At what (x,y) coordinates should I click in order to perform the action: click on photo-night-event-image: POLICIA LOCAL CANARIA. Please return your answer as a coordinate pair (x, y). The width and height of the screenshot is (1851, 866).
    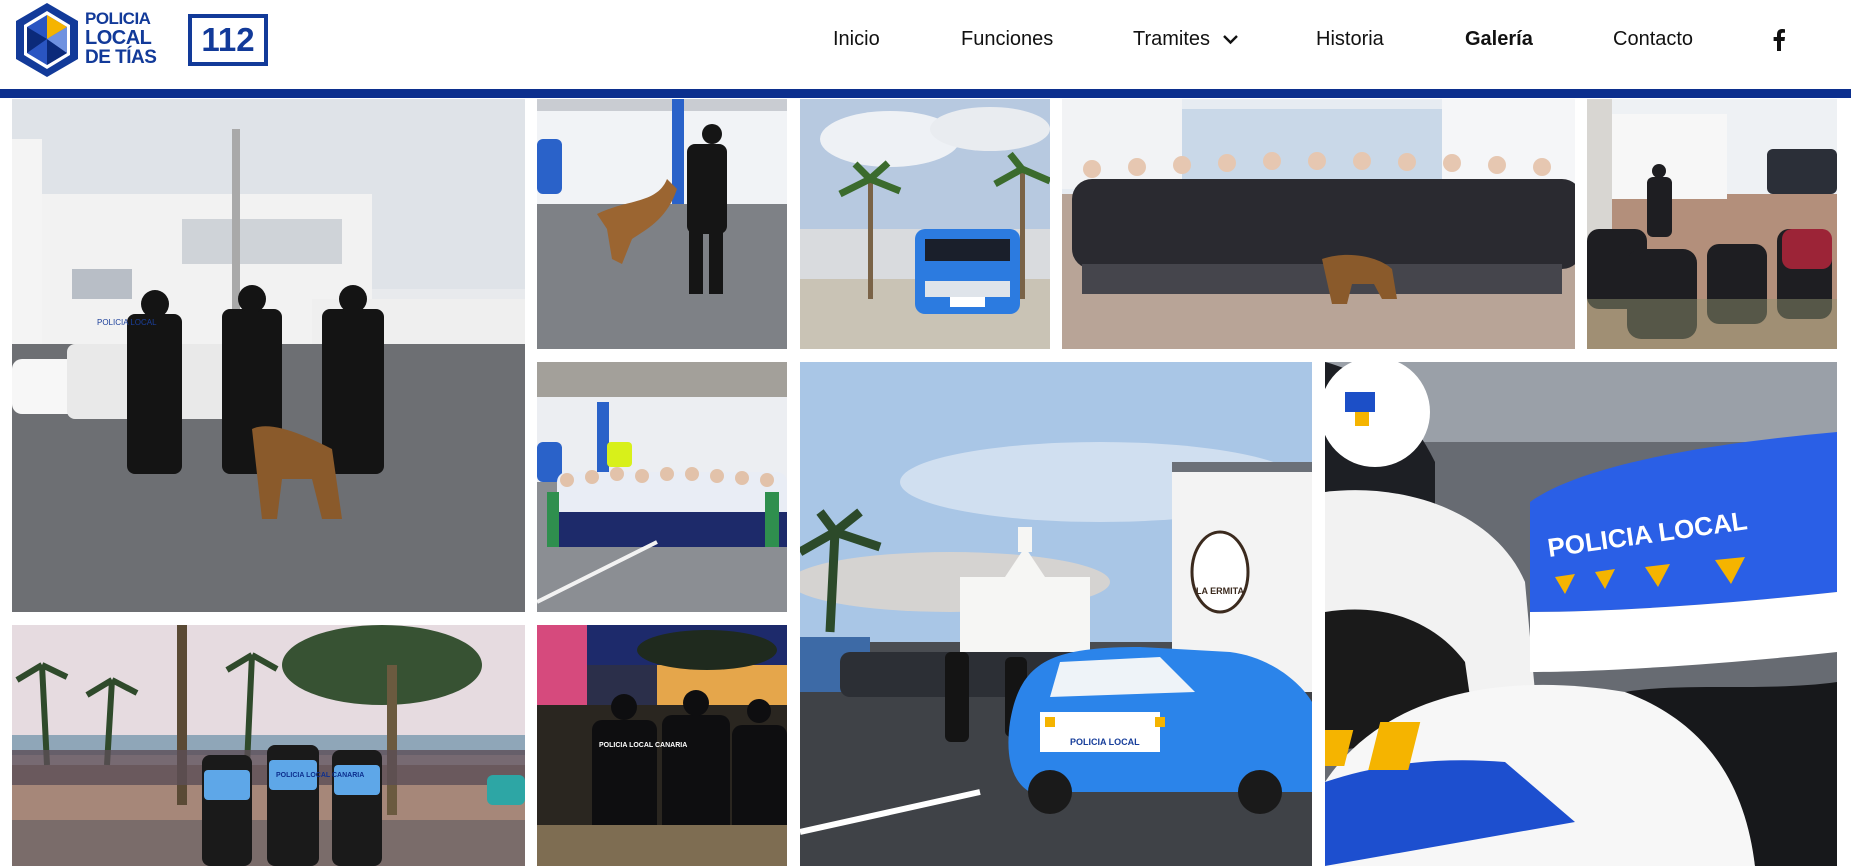
    Looking at the image, I should click on (662, 745).